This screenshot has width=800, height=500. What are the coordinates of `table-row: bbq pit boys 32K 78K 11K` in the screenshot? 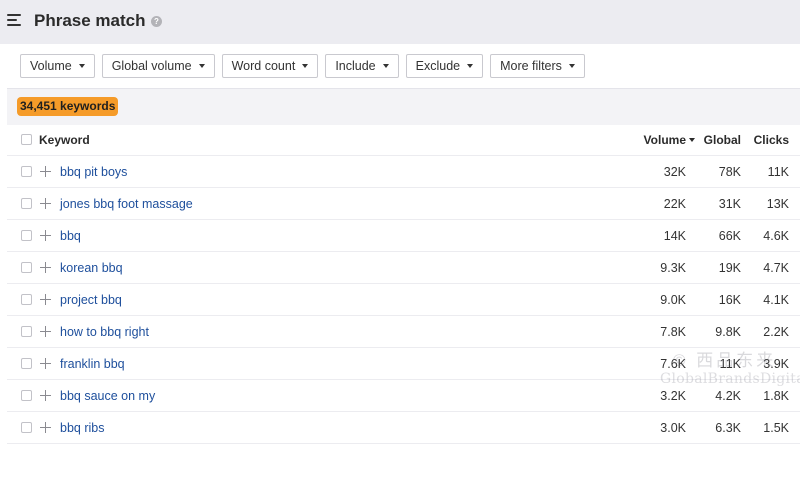 It's located at (403, 172).